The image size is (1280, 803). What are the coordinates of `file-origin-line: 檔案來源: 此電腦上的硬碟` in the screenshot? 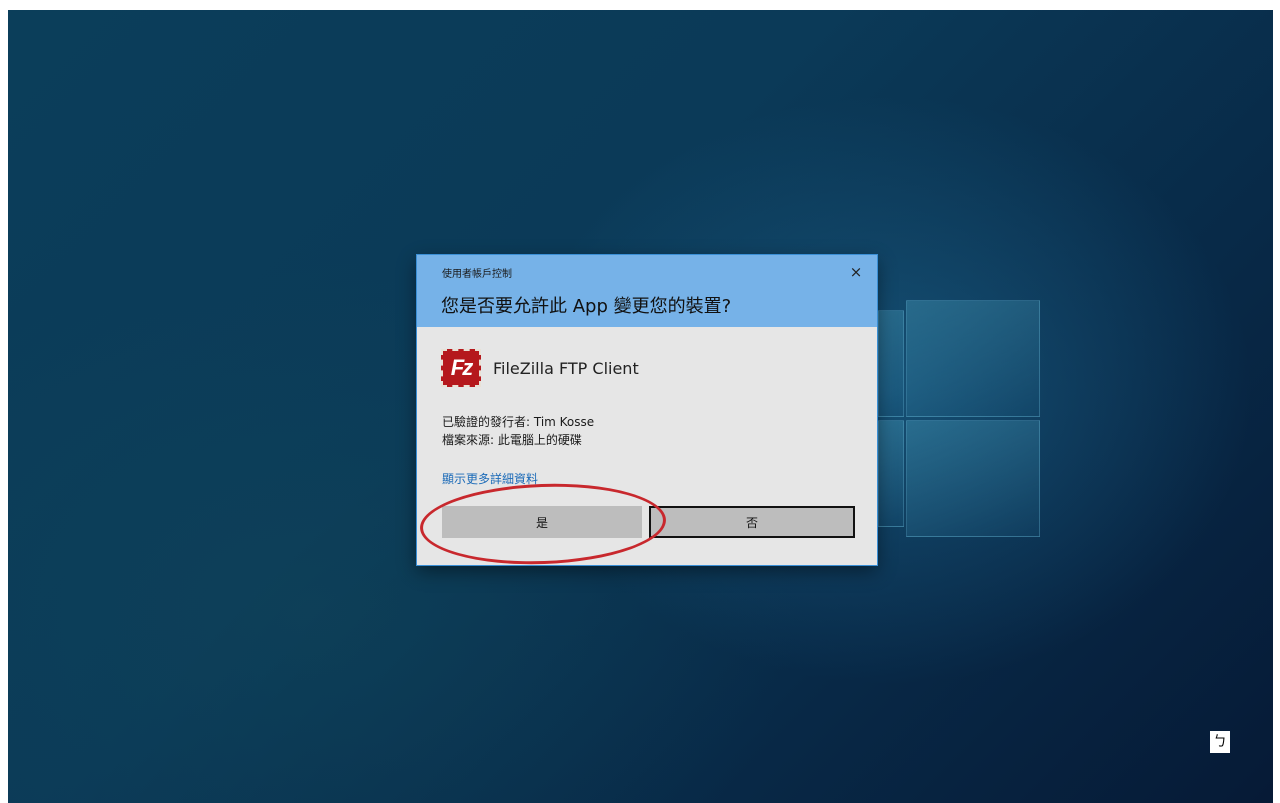 It's located at (512, 440).